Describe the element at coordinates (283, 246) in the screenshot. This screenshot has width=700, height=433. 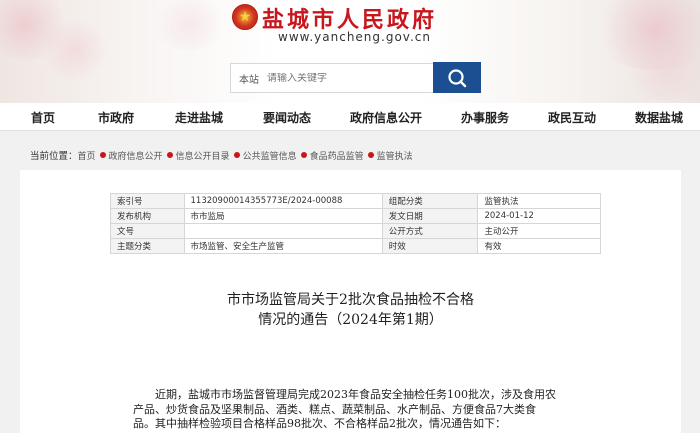
I see `meta-value: 市场监管、安全生产监管` at that location.